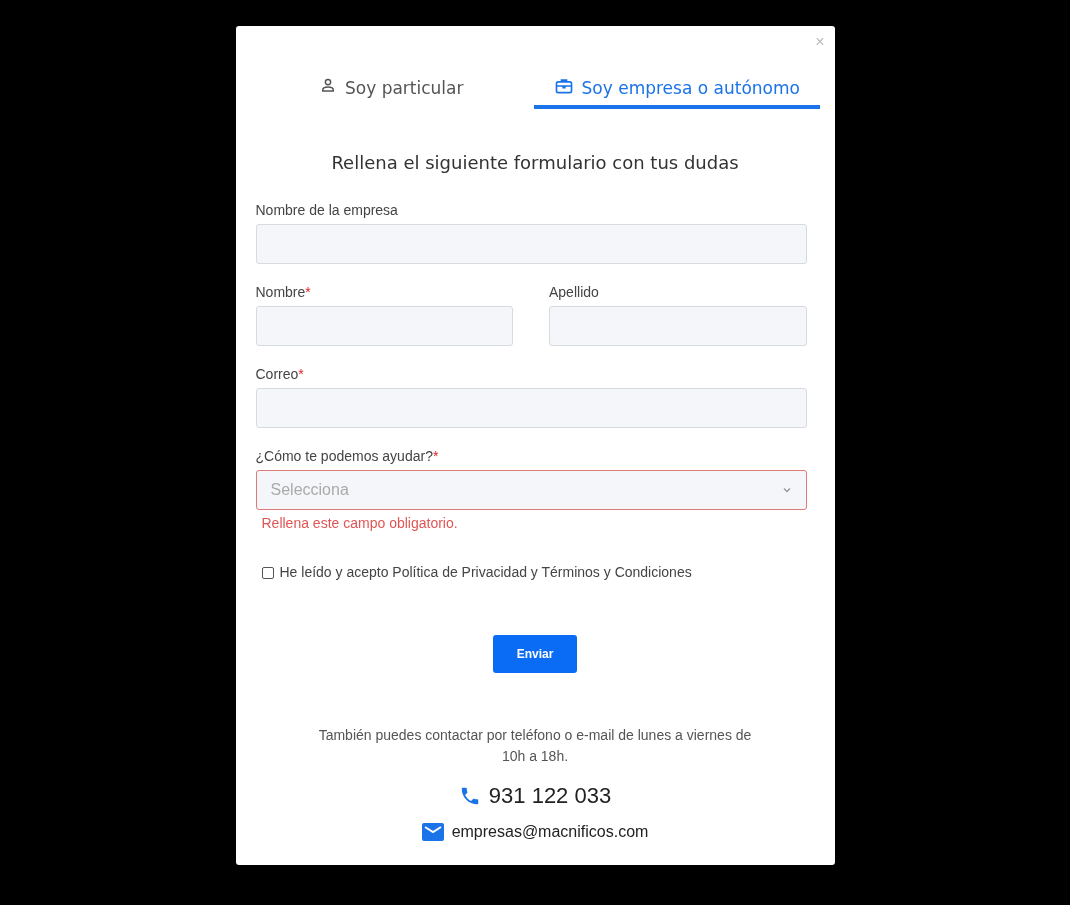 Image resolution: width=1070 pixels, height=905 pixels. Describe the element at coordinates (360, 523) in the screenshot. I see `error-message: Rellena este campo obligatorio.` at that location.